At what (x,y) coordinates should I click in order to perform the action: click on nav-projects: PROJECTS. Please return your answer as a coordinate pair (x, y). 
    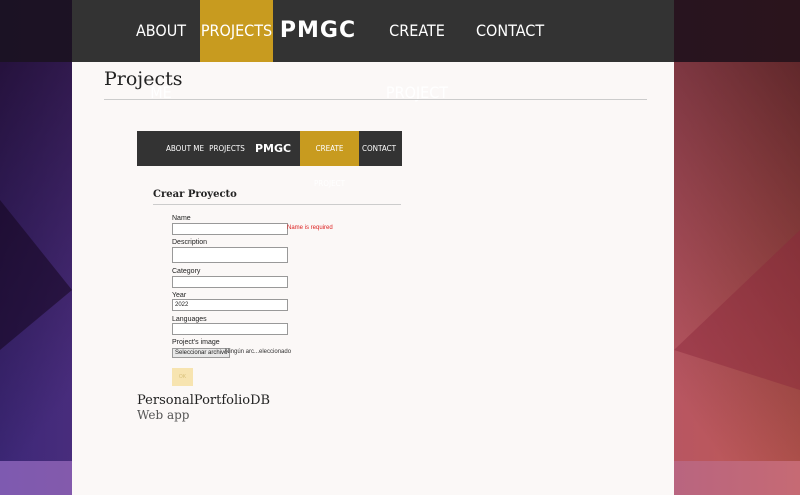
    Looking at the image, I should click on (236, 31).